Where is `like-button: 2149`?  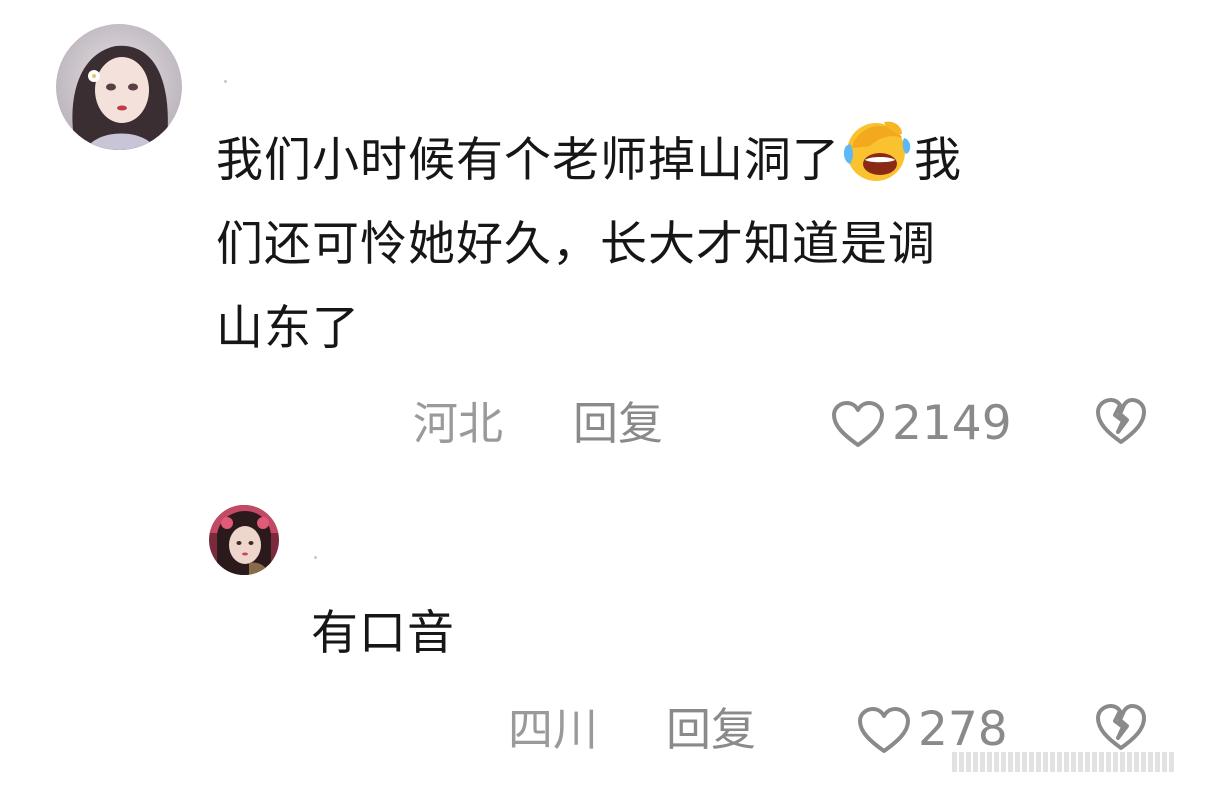 like-button: 2149 is located at coordinates (921, 424).